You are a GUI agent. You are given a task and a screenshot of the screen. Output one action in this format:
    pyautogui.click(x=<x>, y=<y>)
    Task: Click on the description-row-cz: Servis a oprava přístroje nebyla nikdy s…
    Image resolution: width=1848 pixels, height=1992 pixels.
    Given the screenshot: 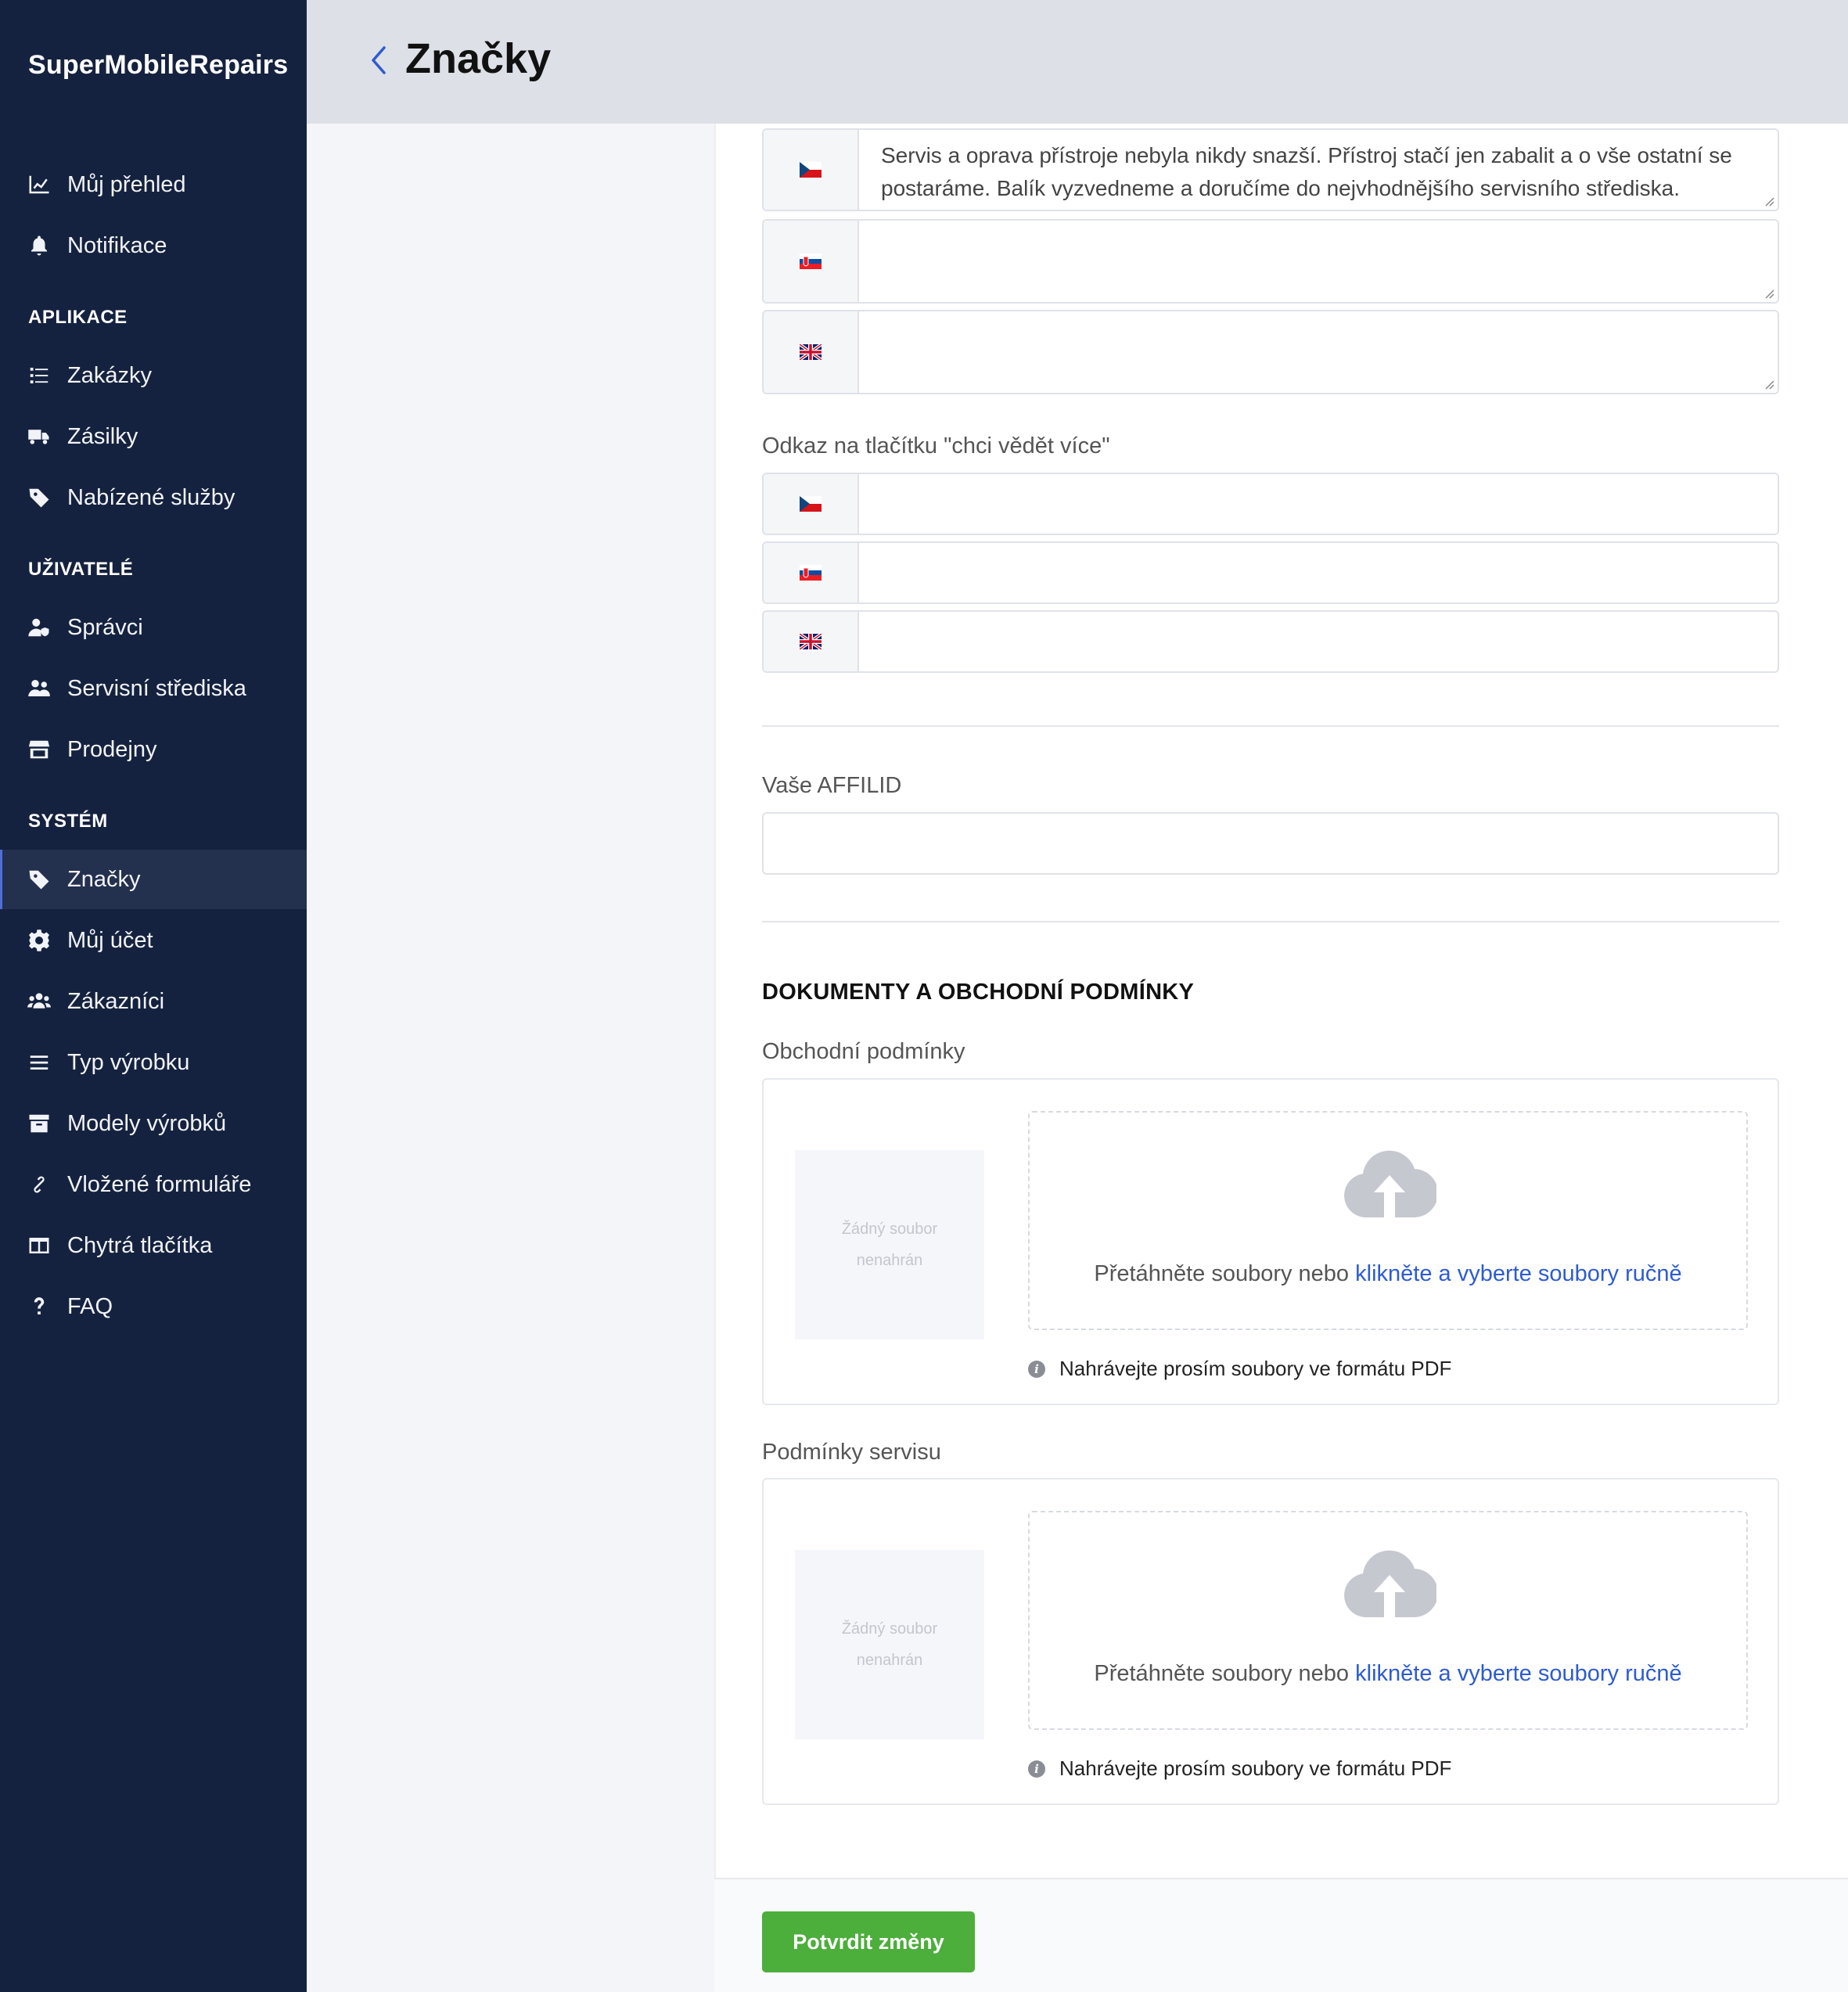 What is the action you would take?
    pyautogui.click(x=1270, y=169)
    